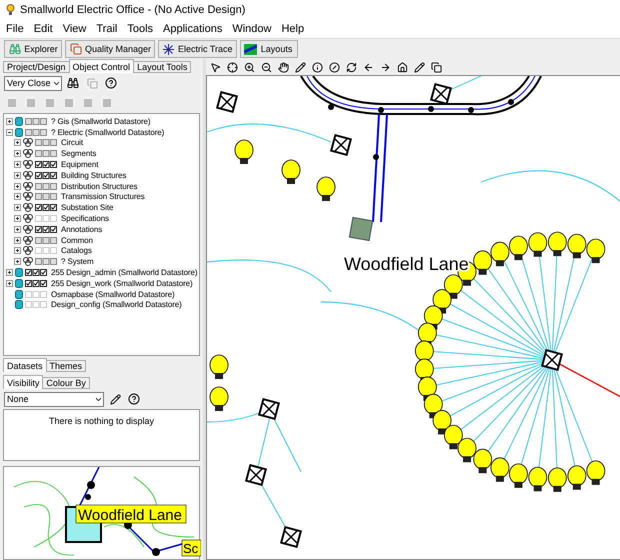 This screenshot has width=620, height=560. I want to click on tree-item-label: Transmission Structures, so click(103, 197).